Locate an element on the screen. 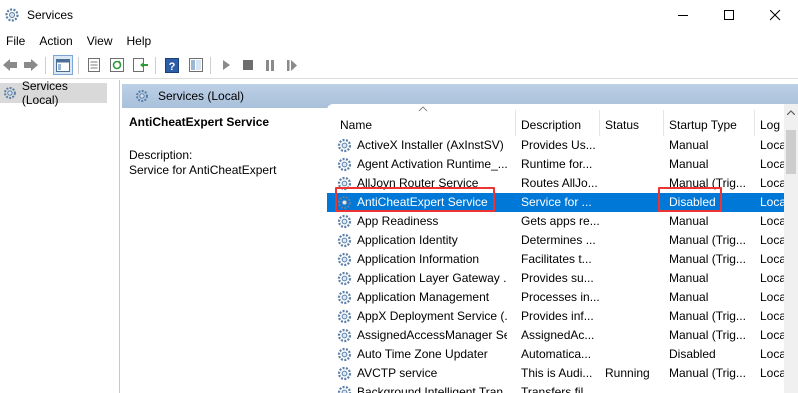 The image size is (798, 393). service-name: Application Information is located at coordinates (418, 259).